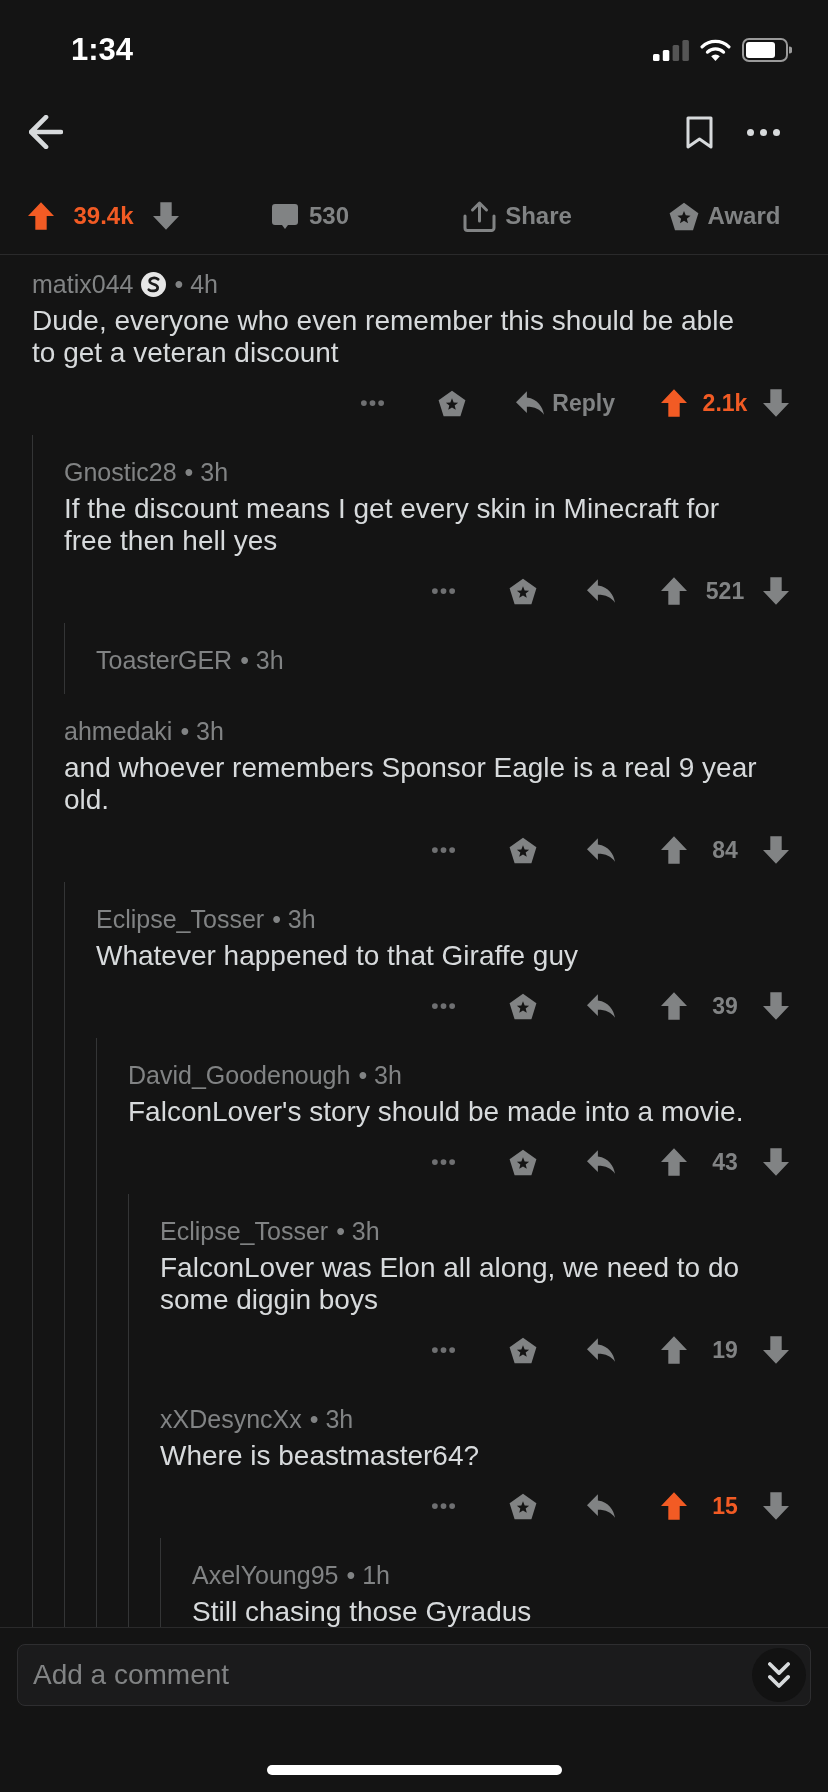 This screenshot has width=828, height=1792. Describe the element at coordinates (320, 1456) in the screenshot. I see `comment-text: Where is beastmaster64?` at that location.